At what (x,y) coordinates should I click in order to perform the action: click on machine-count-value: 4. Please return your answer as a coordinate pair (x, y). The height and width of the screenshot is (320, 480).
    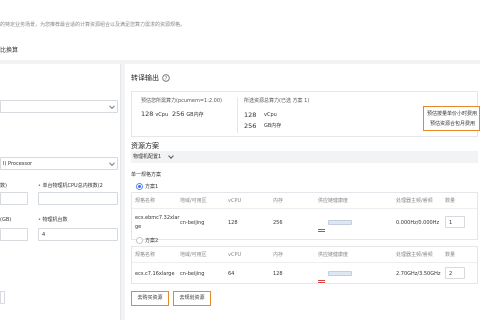
    Looking at the image, I should click on (44, 235).